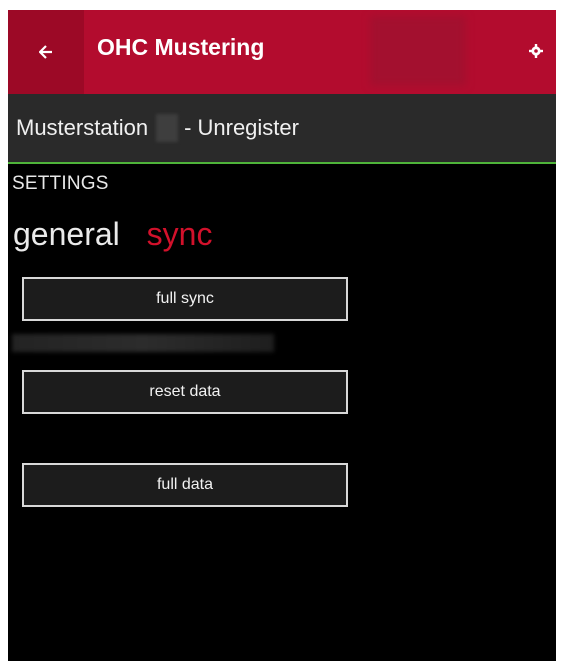 The height and width of the screenshot is (661, 571). I want to click on station-label: Musterstation, so click(82, 127).